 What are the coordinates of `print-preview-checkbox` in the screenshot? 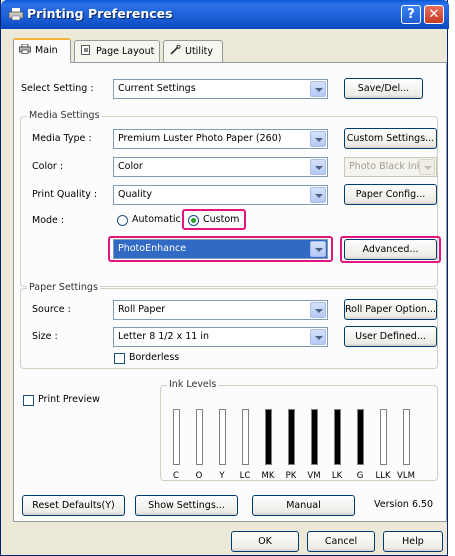 It's located at (28, 400).